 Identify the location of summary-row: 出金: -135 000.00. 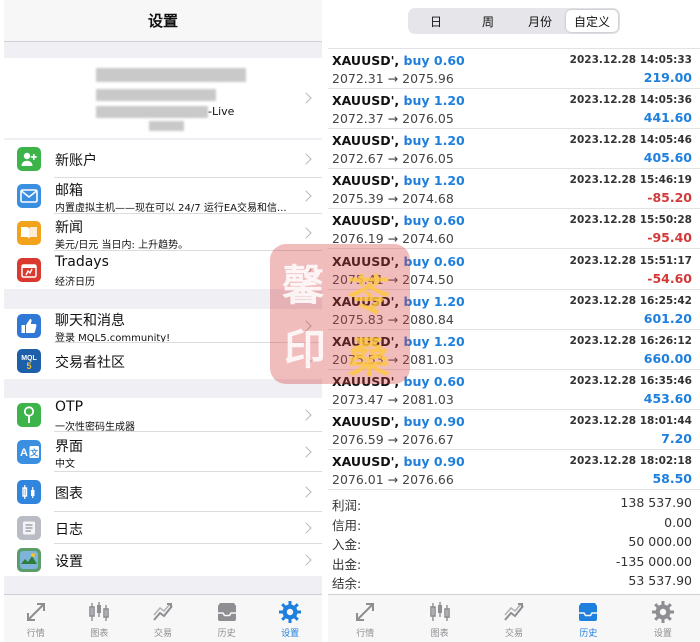
(514, 563).